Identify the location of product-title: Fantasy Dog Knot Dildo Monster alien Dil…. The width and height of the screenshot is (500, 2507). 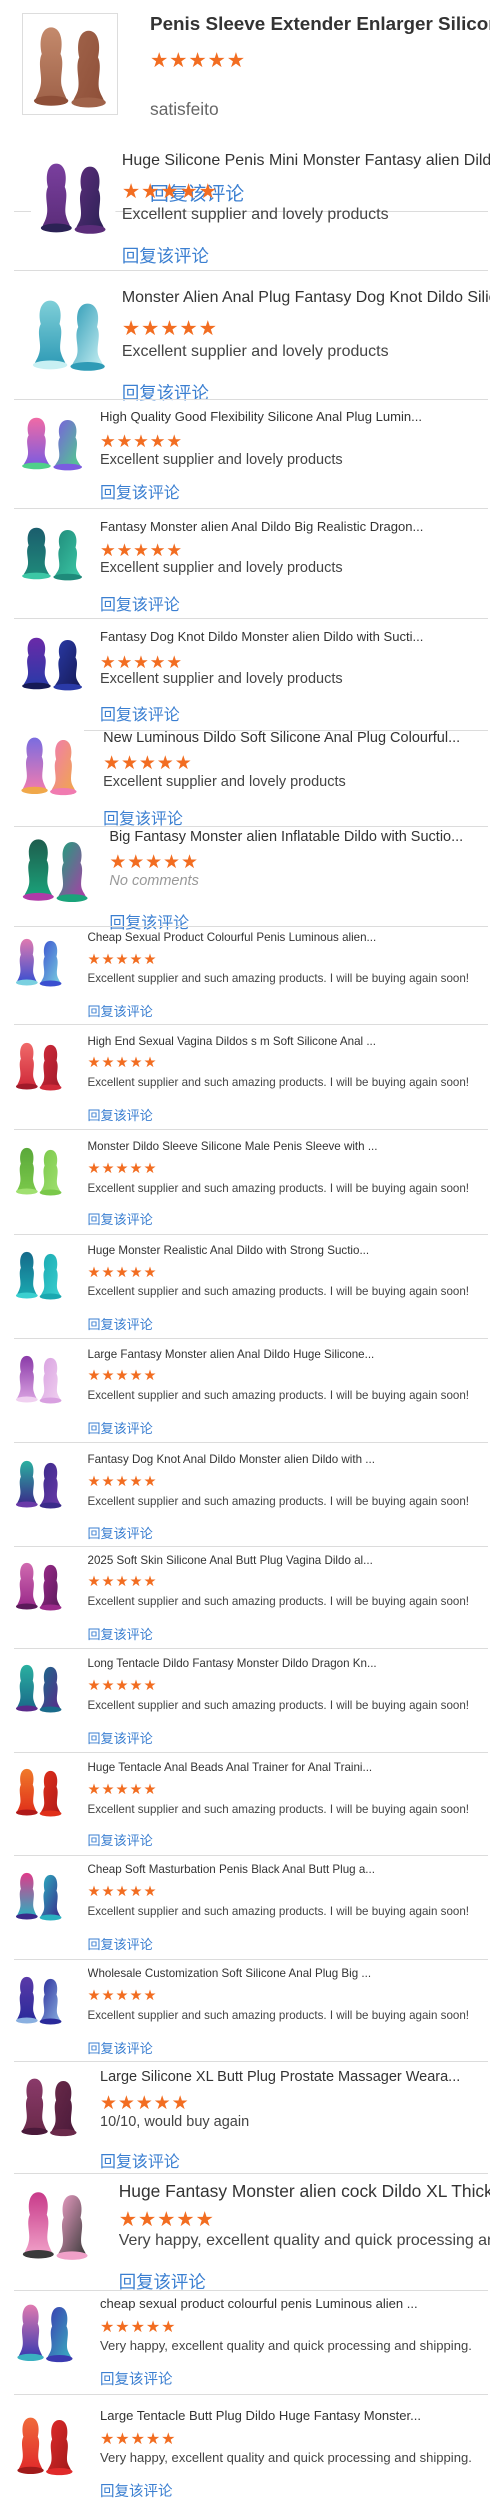
(261, 636).